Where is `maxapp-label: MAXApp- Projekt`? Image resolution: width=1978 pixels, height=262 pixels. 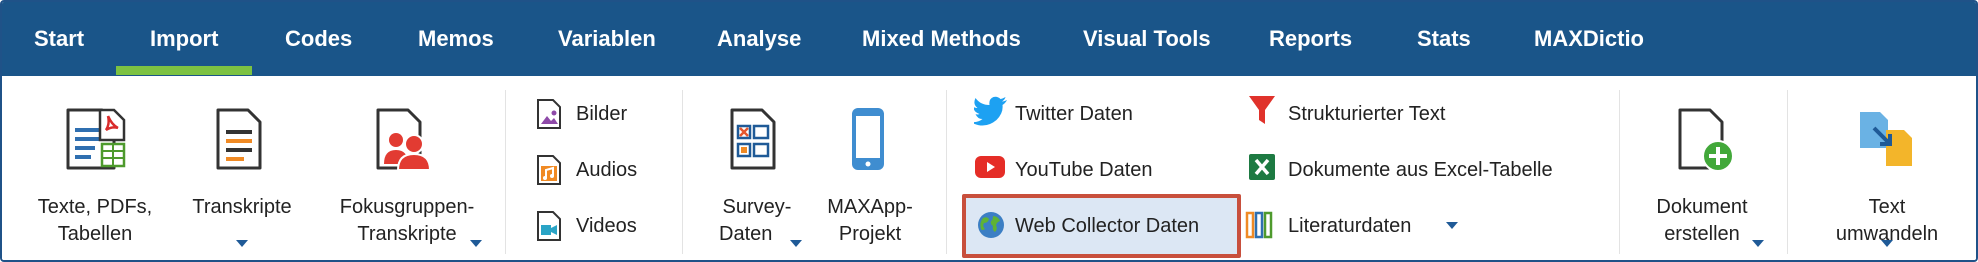
maxapp-label: MAXApp- Projekt is located at coordinates (870, 220).